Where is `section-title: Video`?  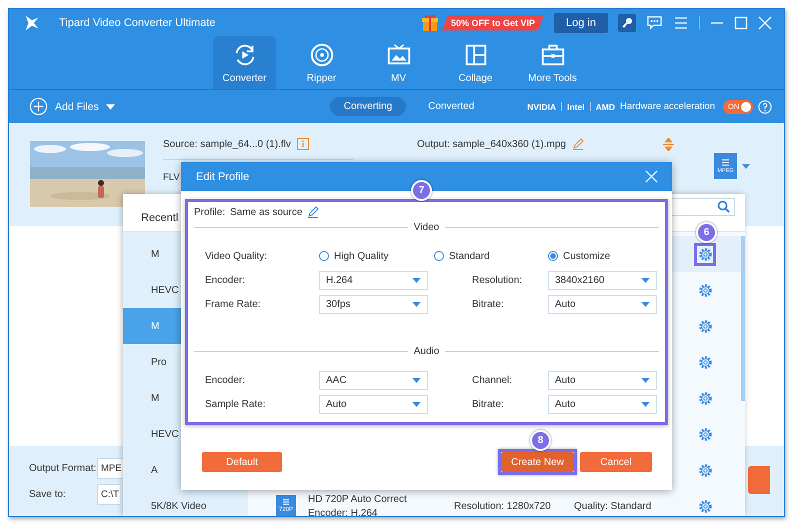 section-title: Video is located at coordinates (427, 227).